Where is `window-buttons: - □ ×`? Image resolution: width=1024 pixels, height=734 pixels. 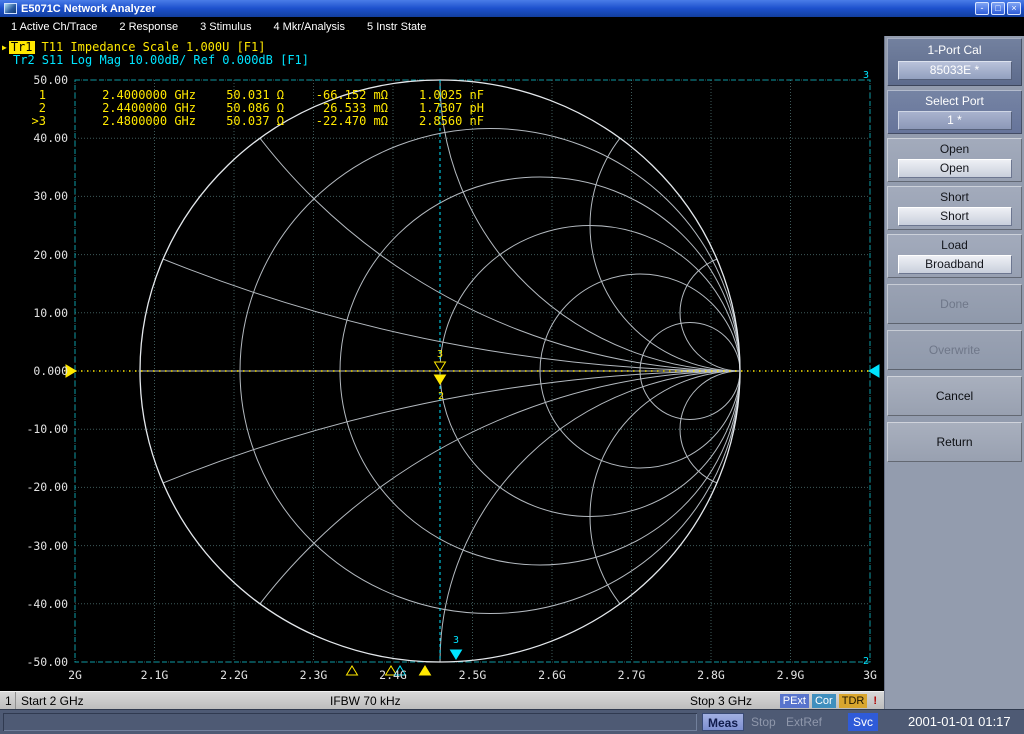 window-buttons: - □ × is located at coordinates (998, 8).